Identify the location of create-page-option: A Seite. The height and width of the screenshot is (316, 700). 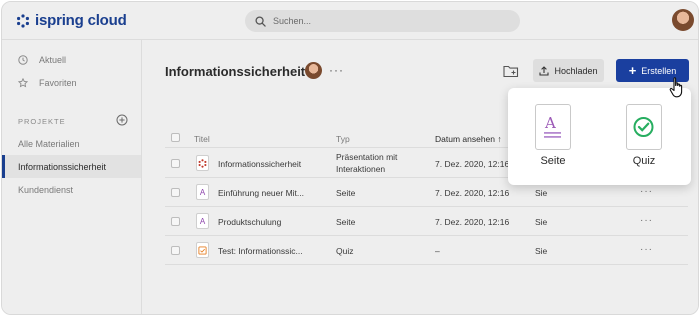
(553, 139).